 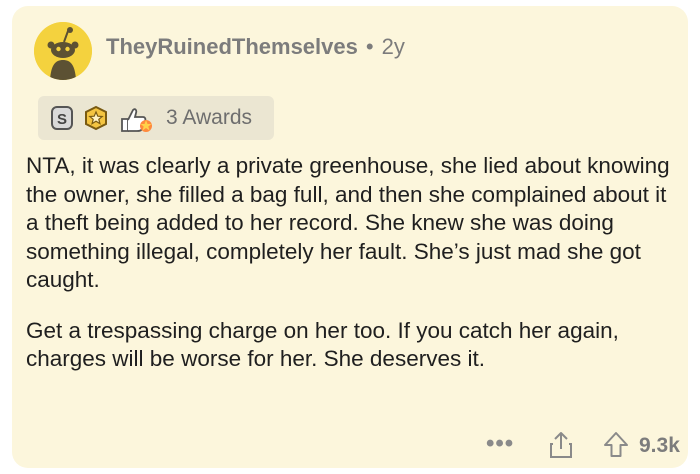 I want to click on comment-meta: TheyRuinedThemselves • 2y, so click(x=255, y=47).